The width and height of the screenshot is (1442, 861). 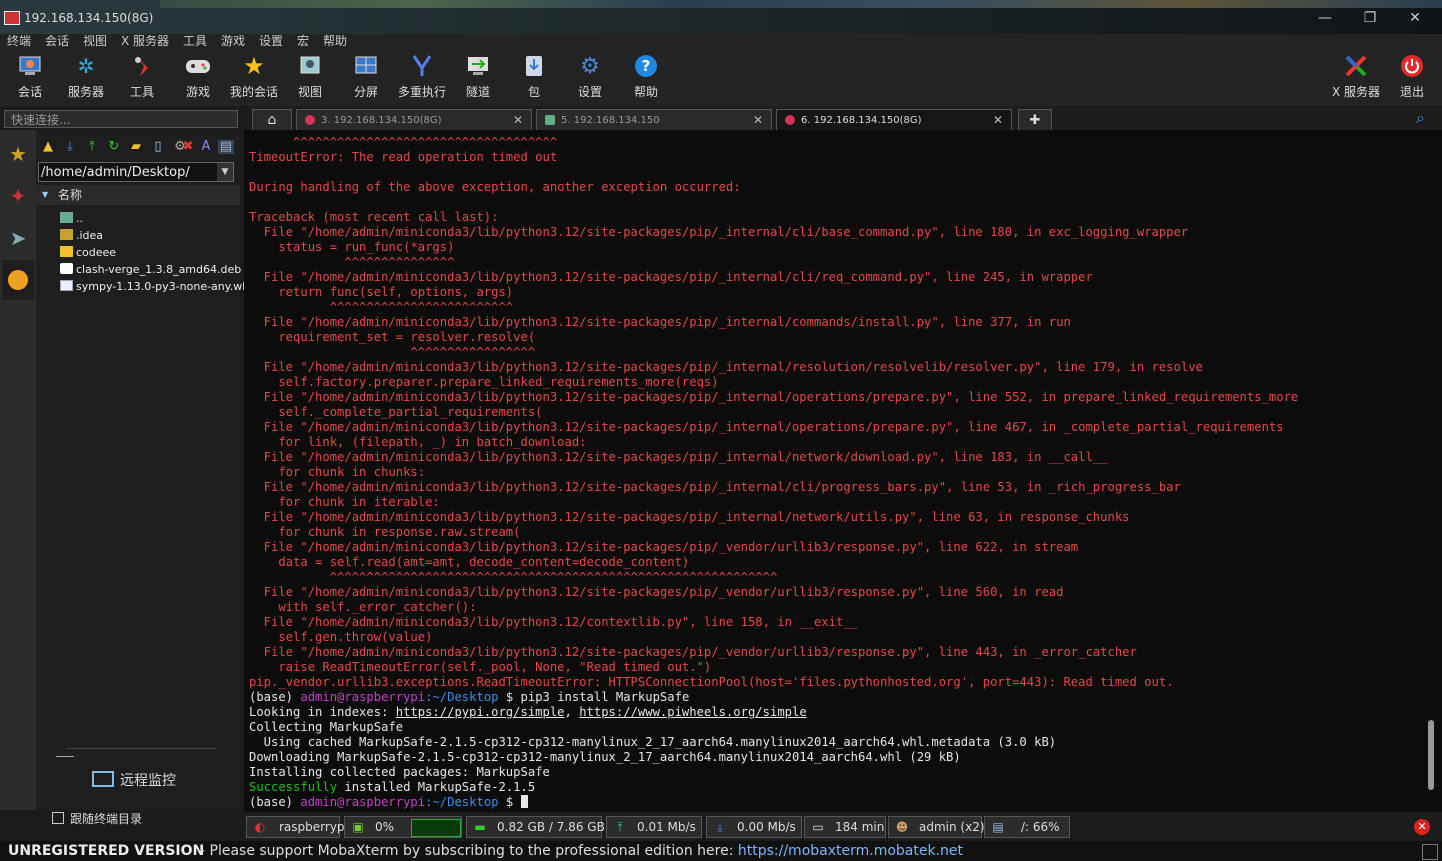 I want to click on status-memory: ▬ 0.82 GB / 7.86 GB, so click(x=535, y=827).